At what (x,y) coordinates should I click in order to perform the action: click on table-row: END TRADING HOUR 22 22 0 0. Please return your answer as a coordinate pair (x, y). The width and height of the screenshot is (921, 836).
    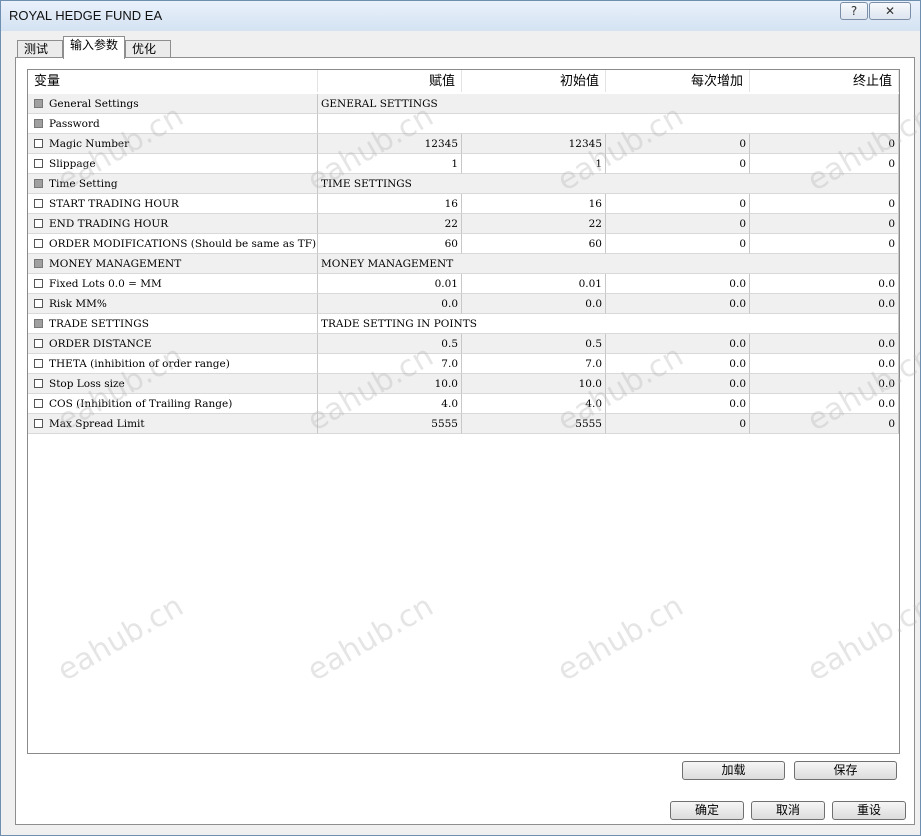
    Looking at the image, I should click on (463, 224).